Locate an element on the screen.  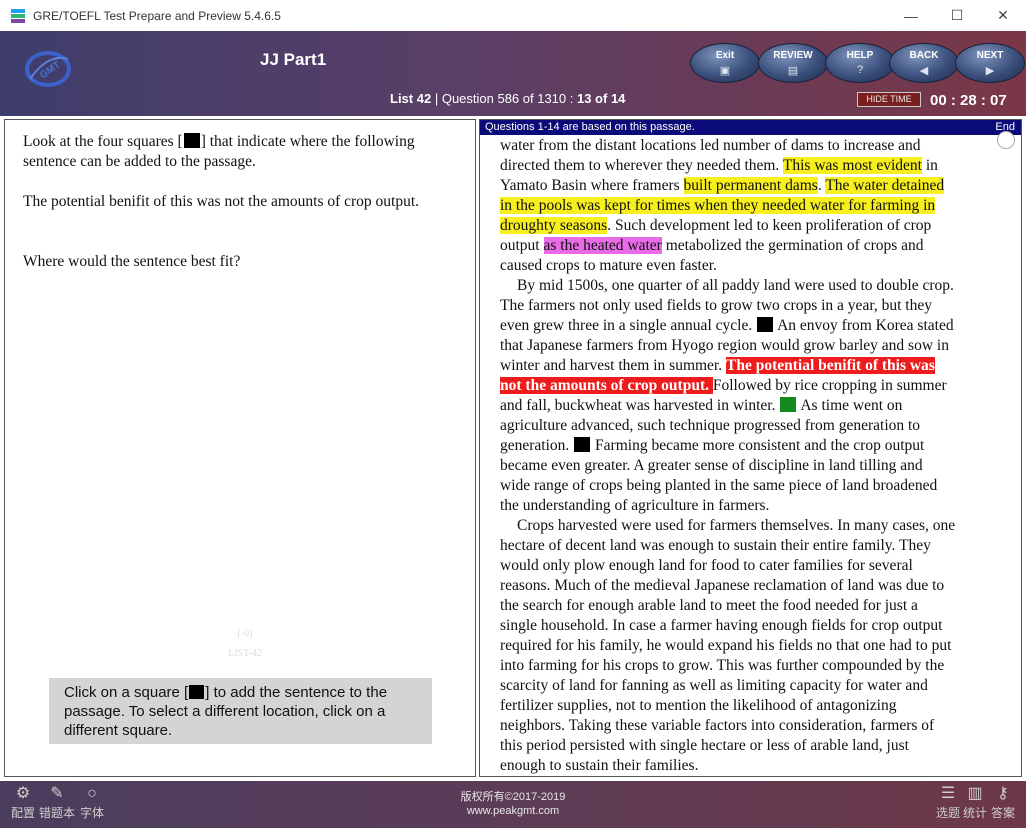
help-button: HELP ? is located at coordinates (860, 63).